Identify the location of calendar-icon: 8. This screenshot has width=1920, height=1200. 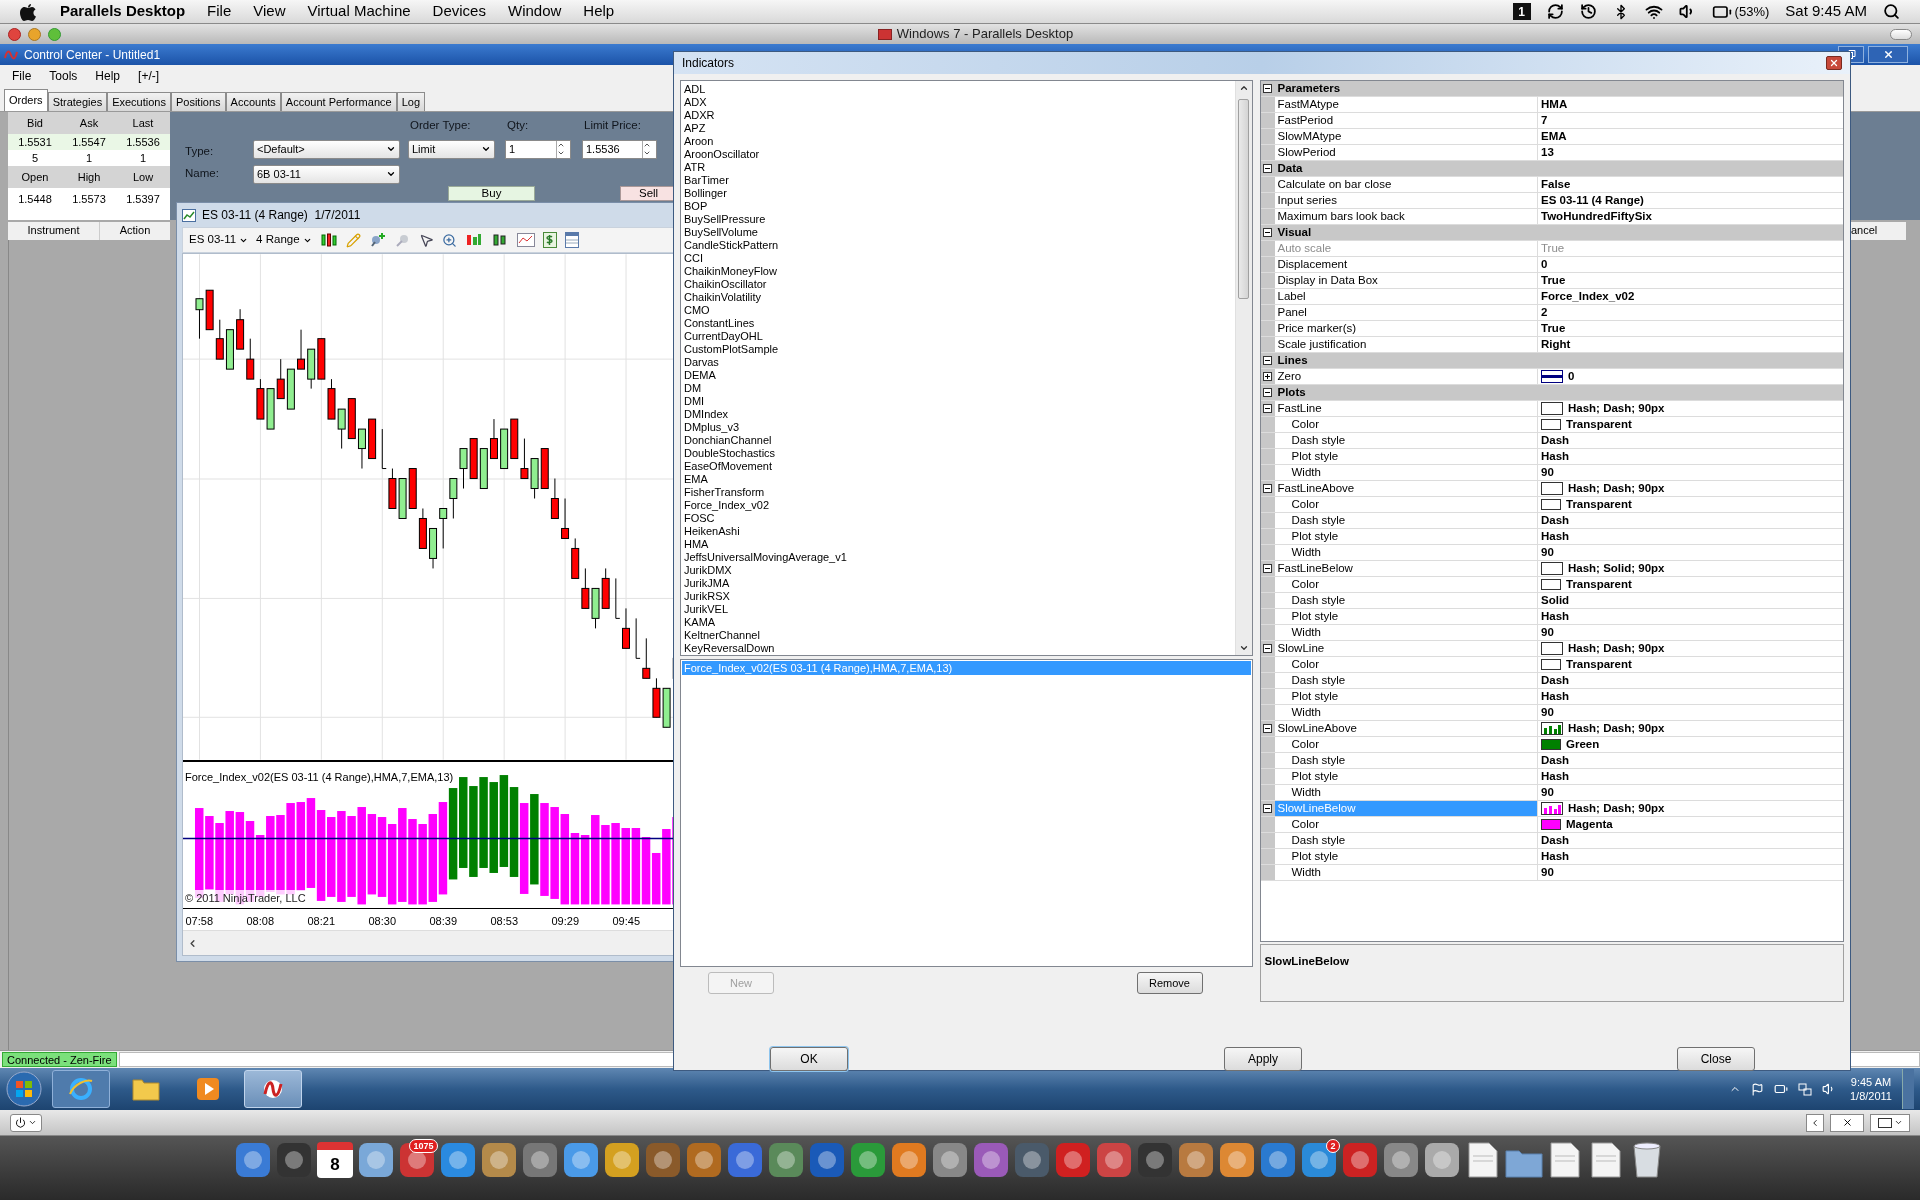
(335, 1160).